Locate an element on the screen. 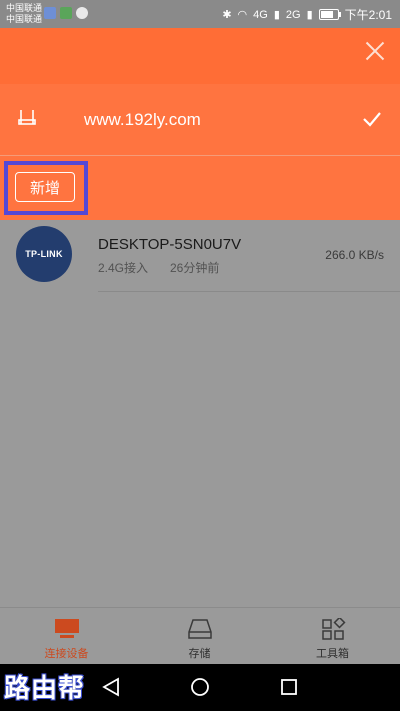  system-nav-bar: 路由帮 is located at coordinates (200, 687).